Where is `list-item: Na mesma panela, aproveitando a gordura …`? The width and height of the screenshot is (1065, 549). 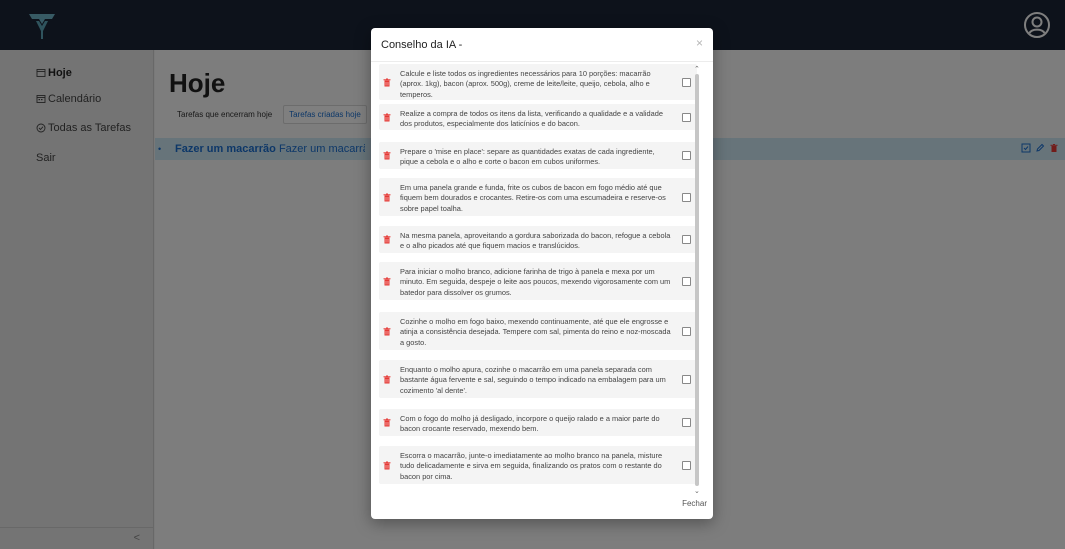 list-item: Na mesma panela, aproveitando a gordura … is located at coordinates (538, 239).